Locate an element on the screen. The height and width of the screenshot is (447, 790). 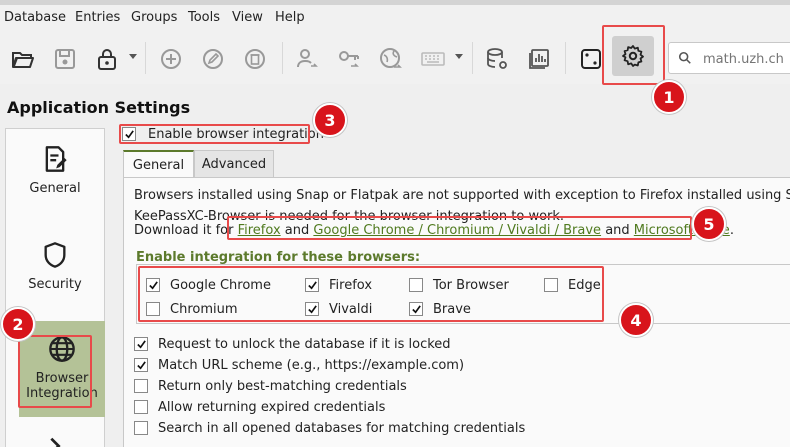
best-matching-label: Return only best-matching credentials is located at coordinates (282, 386).